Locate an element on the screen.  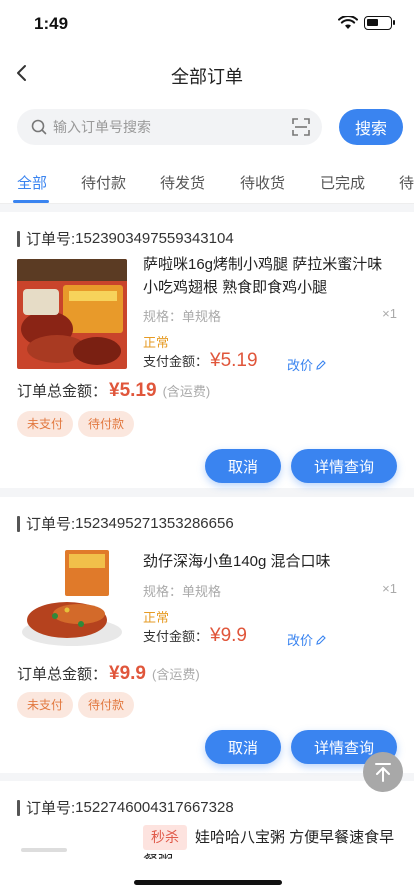
product-title: 萨啦咪16g烤制小鸡腿 萨拉米蜜汁味小吃鸡翅根 熟食即食鸡小腿 is located at coordinates (270, 276).